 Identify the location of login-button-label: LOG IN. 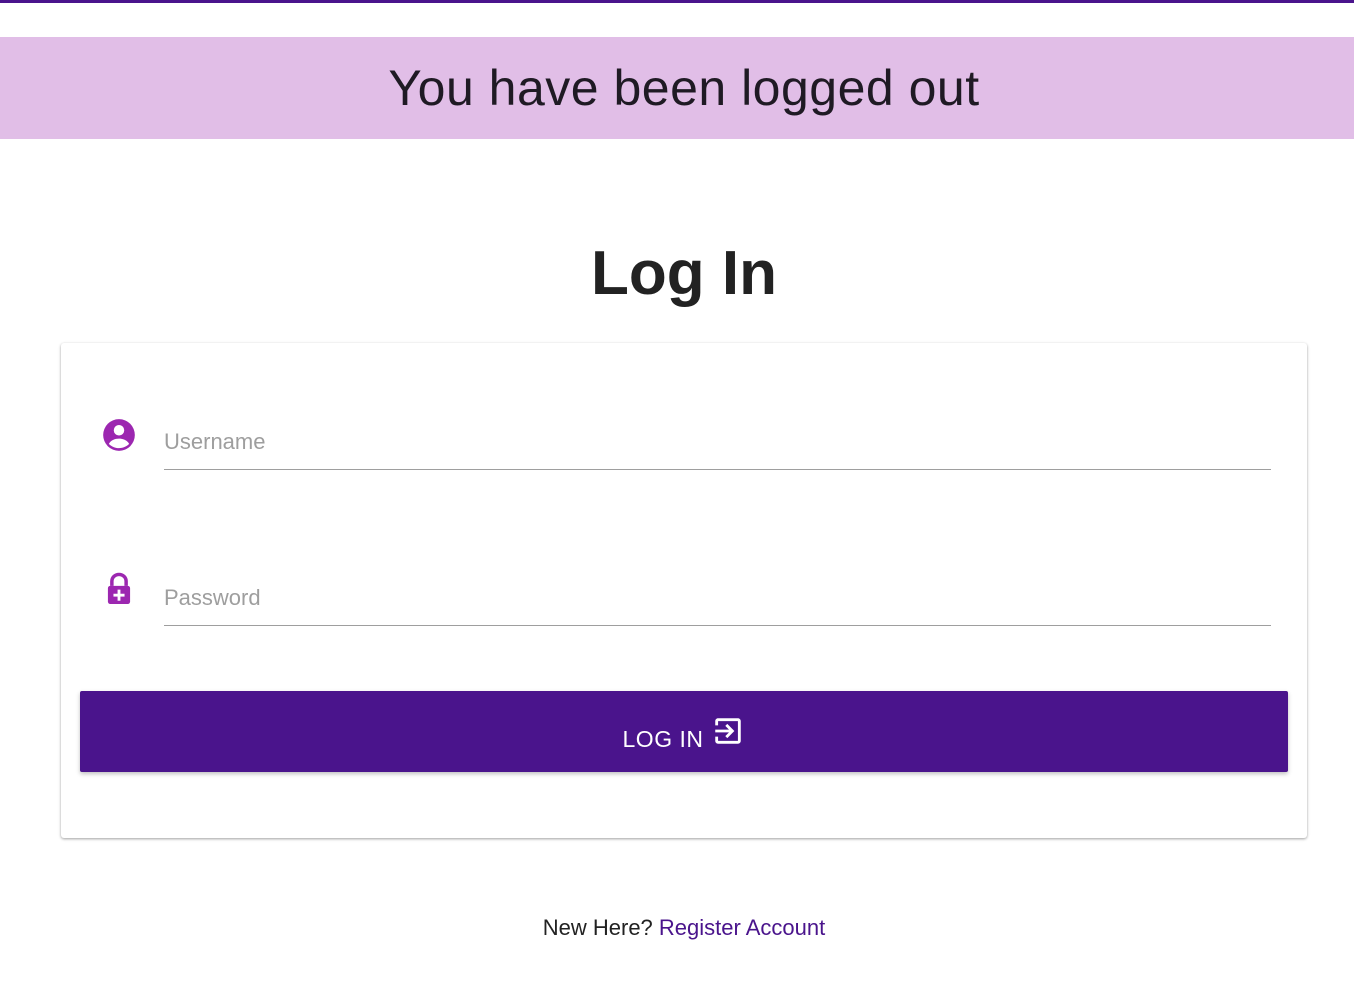
(663, 739).